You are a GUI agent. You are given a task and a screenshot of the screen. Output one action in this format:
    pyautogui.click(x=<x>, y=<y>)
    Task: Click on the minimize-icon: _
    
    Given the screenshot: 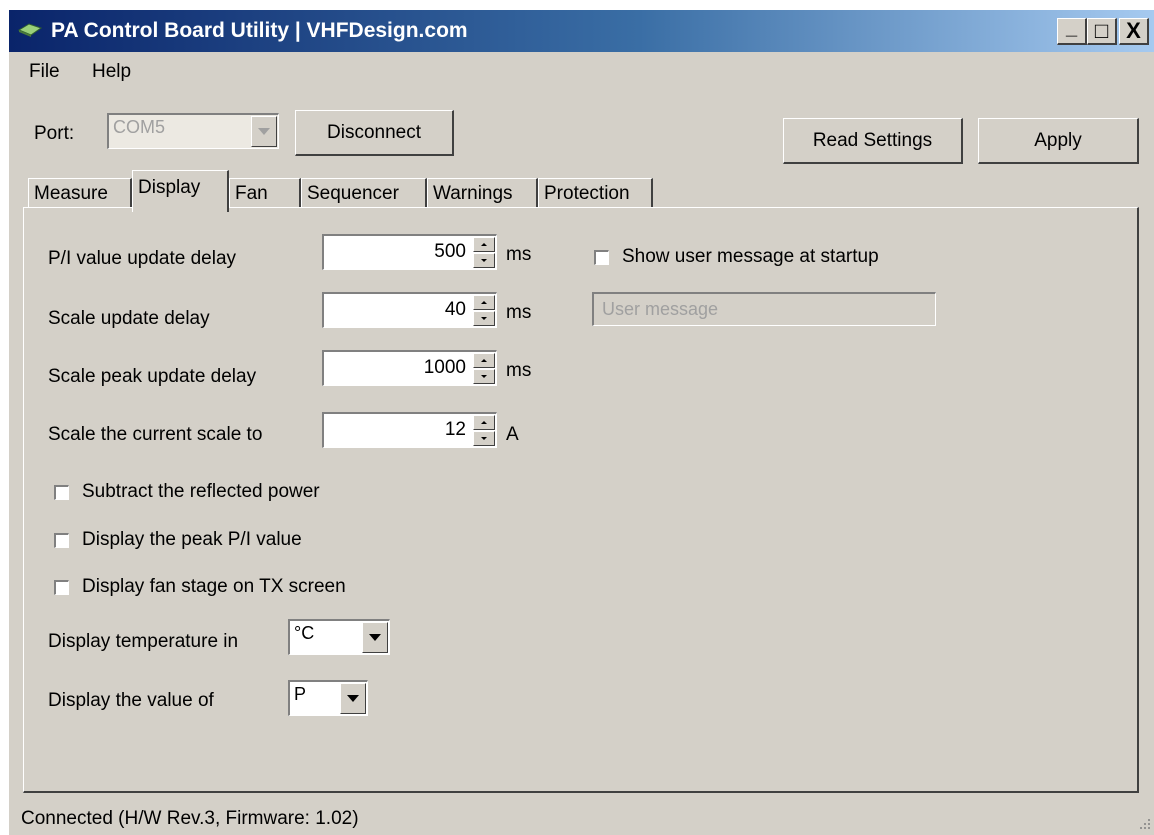 What is the action you would take?
    pyautogui.click(x=1071, y=27)
    